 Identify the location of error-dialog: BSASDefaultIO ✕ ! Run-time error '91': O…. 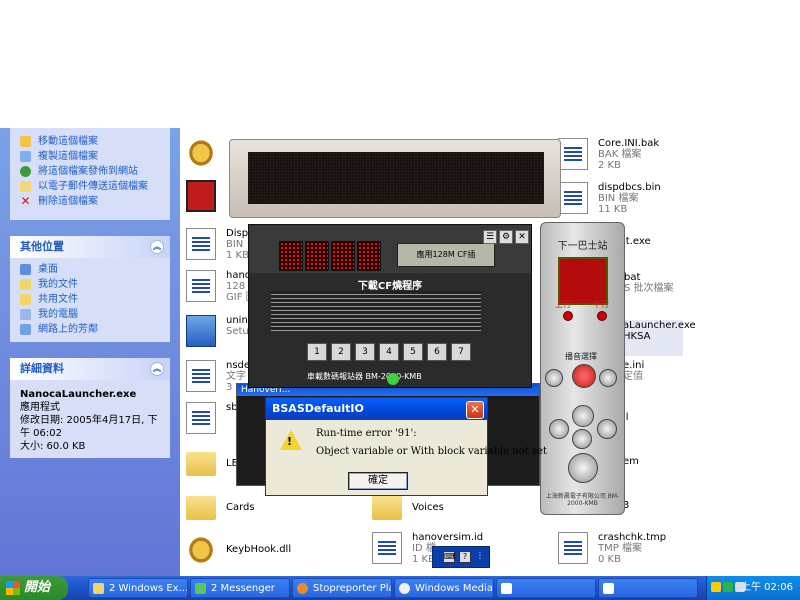
(406, 446).